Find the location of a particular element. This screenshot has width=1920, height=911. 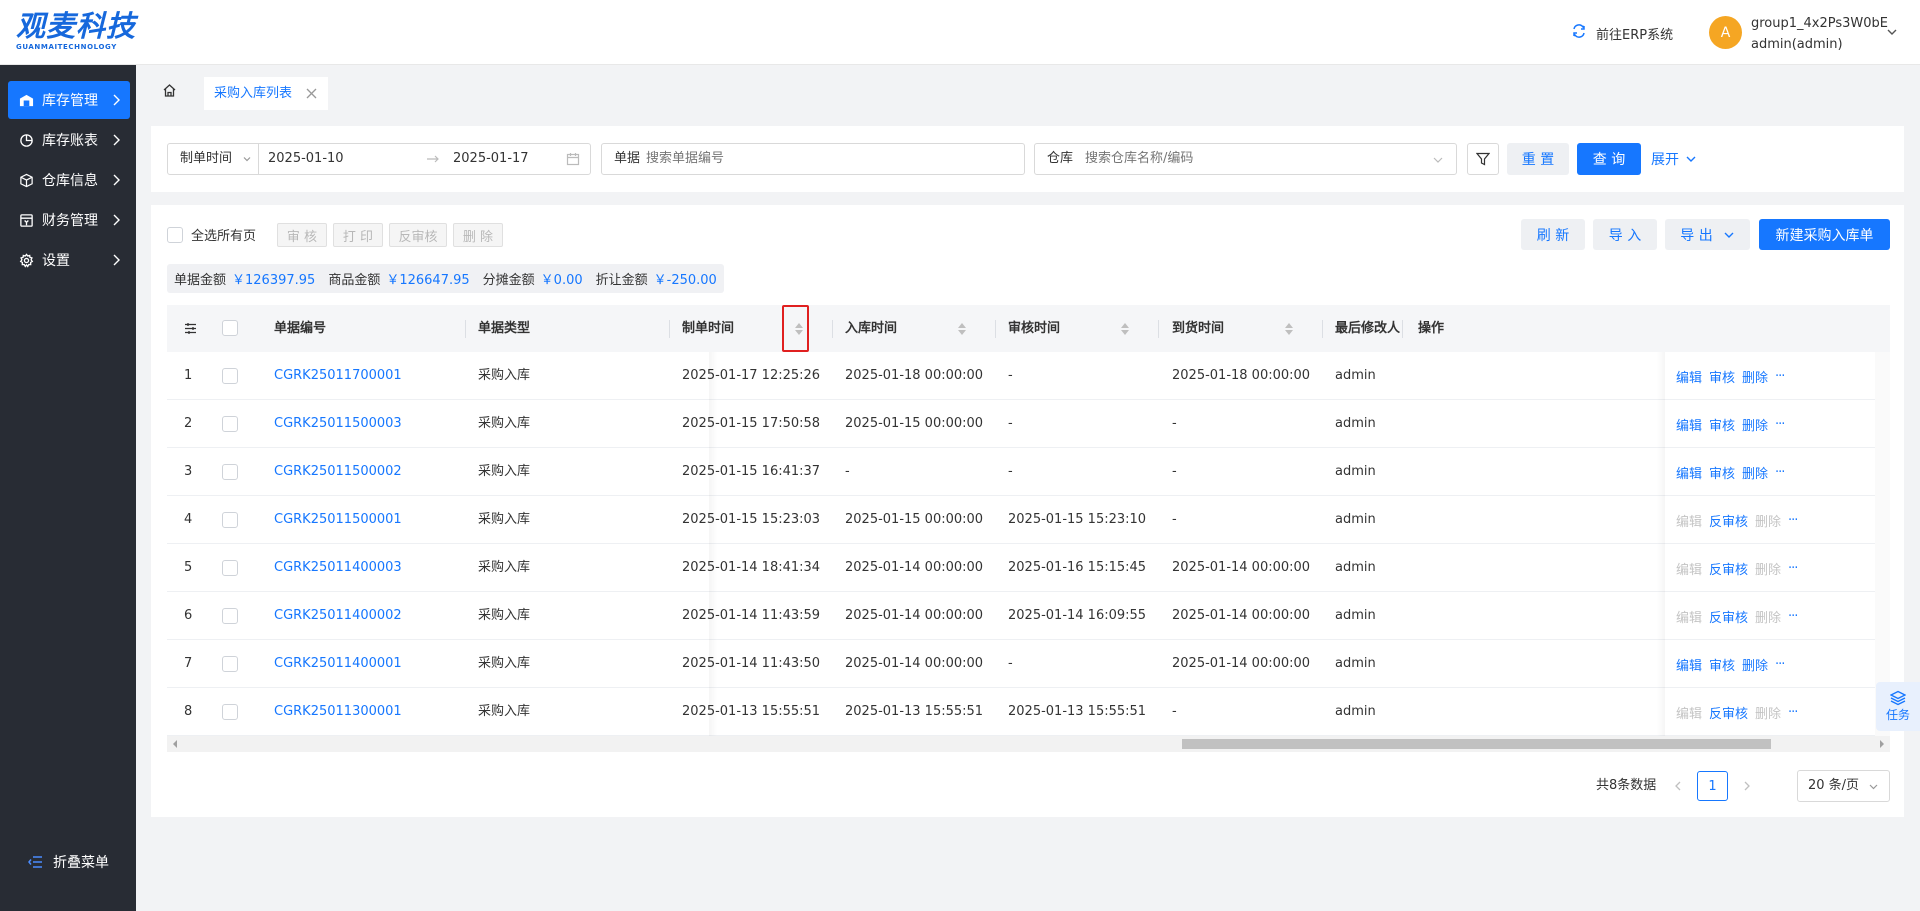

date-end-input: 2025-01-17 is located at coordinates (491, 159).